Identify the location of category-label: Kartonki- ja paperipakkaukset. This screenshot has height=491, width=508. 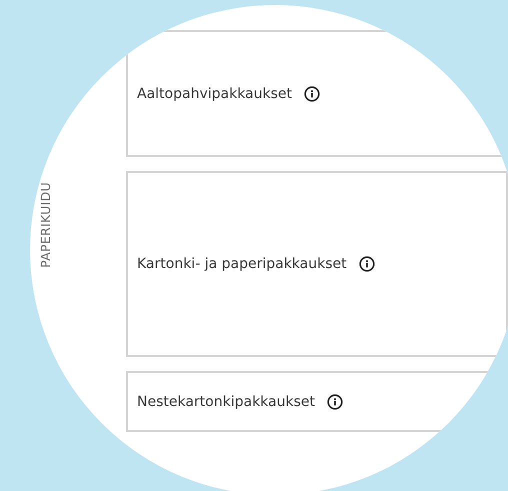
(242, 264).